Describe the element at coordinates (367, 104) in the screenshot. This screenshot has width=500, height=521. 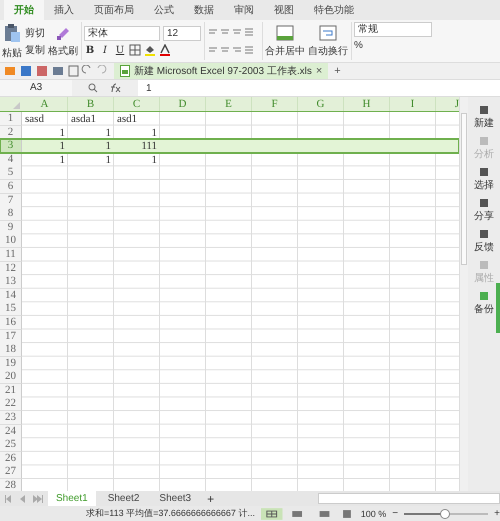
I see `column-header: H` at that location.